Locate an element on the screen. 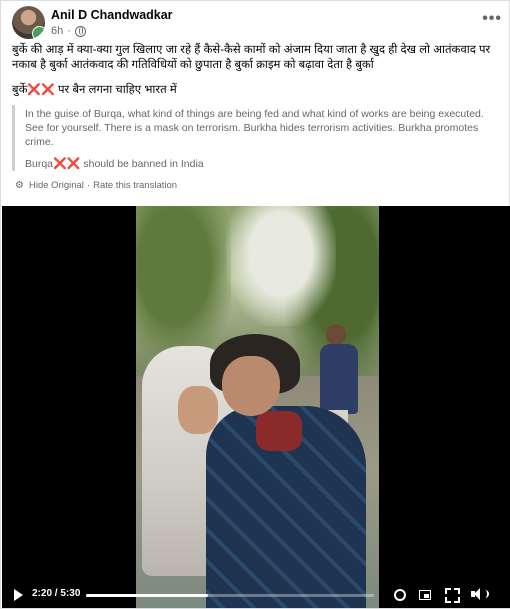 This screenshot has height=609, width=510. video-scene-tree is located at coordinates (183, 281).